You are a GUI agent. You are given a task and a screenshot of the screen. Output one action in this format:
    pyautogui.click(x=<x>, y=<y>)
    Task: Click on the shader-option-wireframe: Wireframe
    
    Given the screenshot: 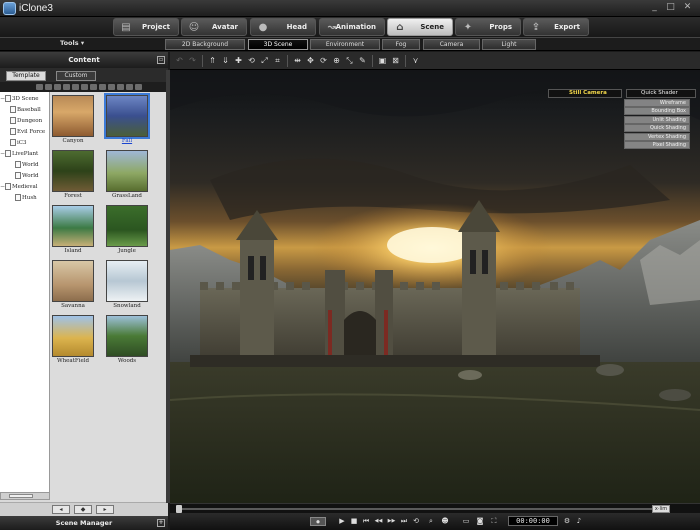 What is the action you would take?
    pyautogui.click(x=657, y=103)
    